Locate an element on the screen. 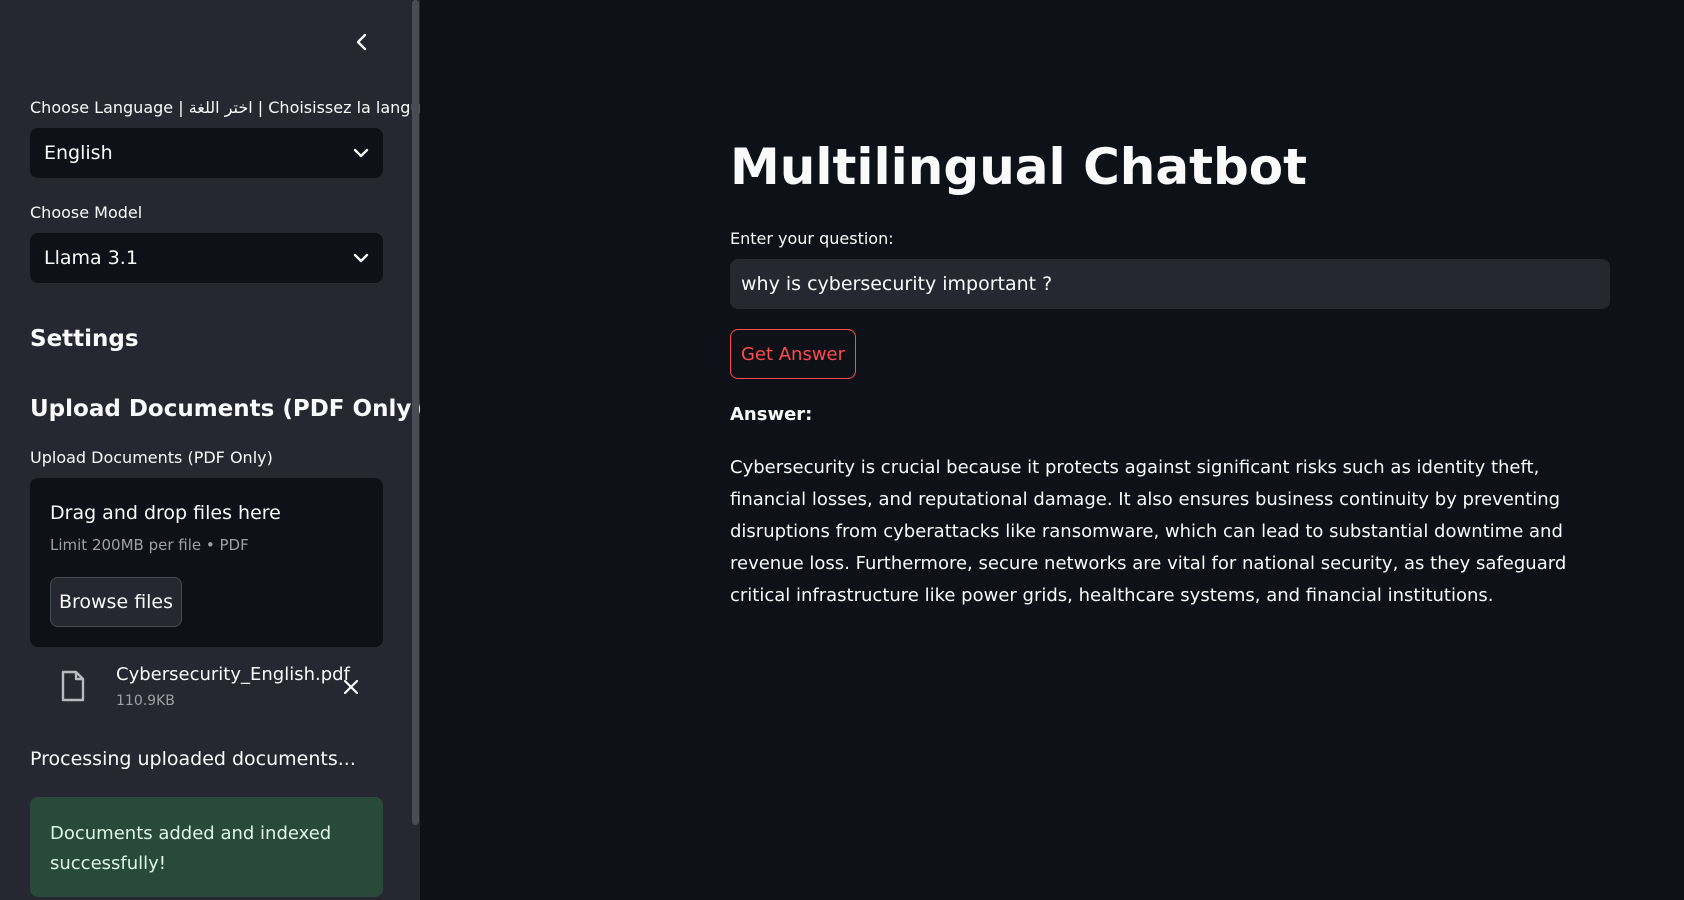  model-select: Llama 3.1 is located at coordinates (206, 258).